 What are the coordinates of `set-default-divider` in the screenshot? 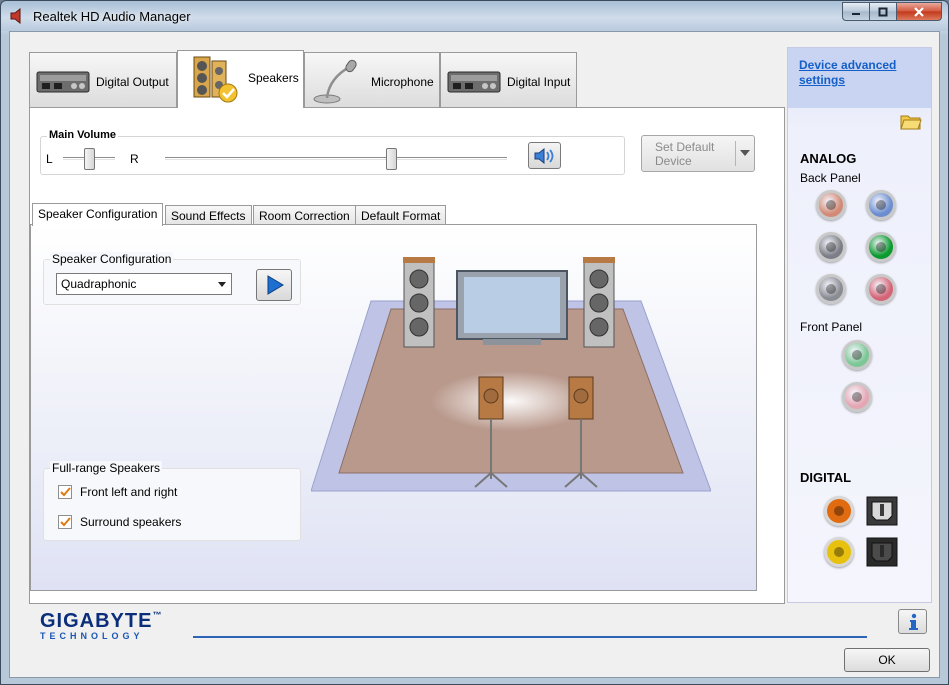 It's located at (735, 153).